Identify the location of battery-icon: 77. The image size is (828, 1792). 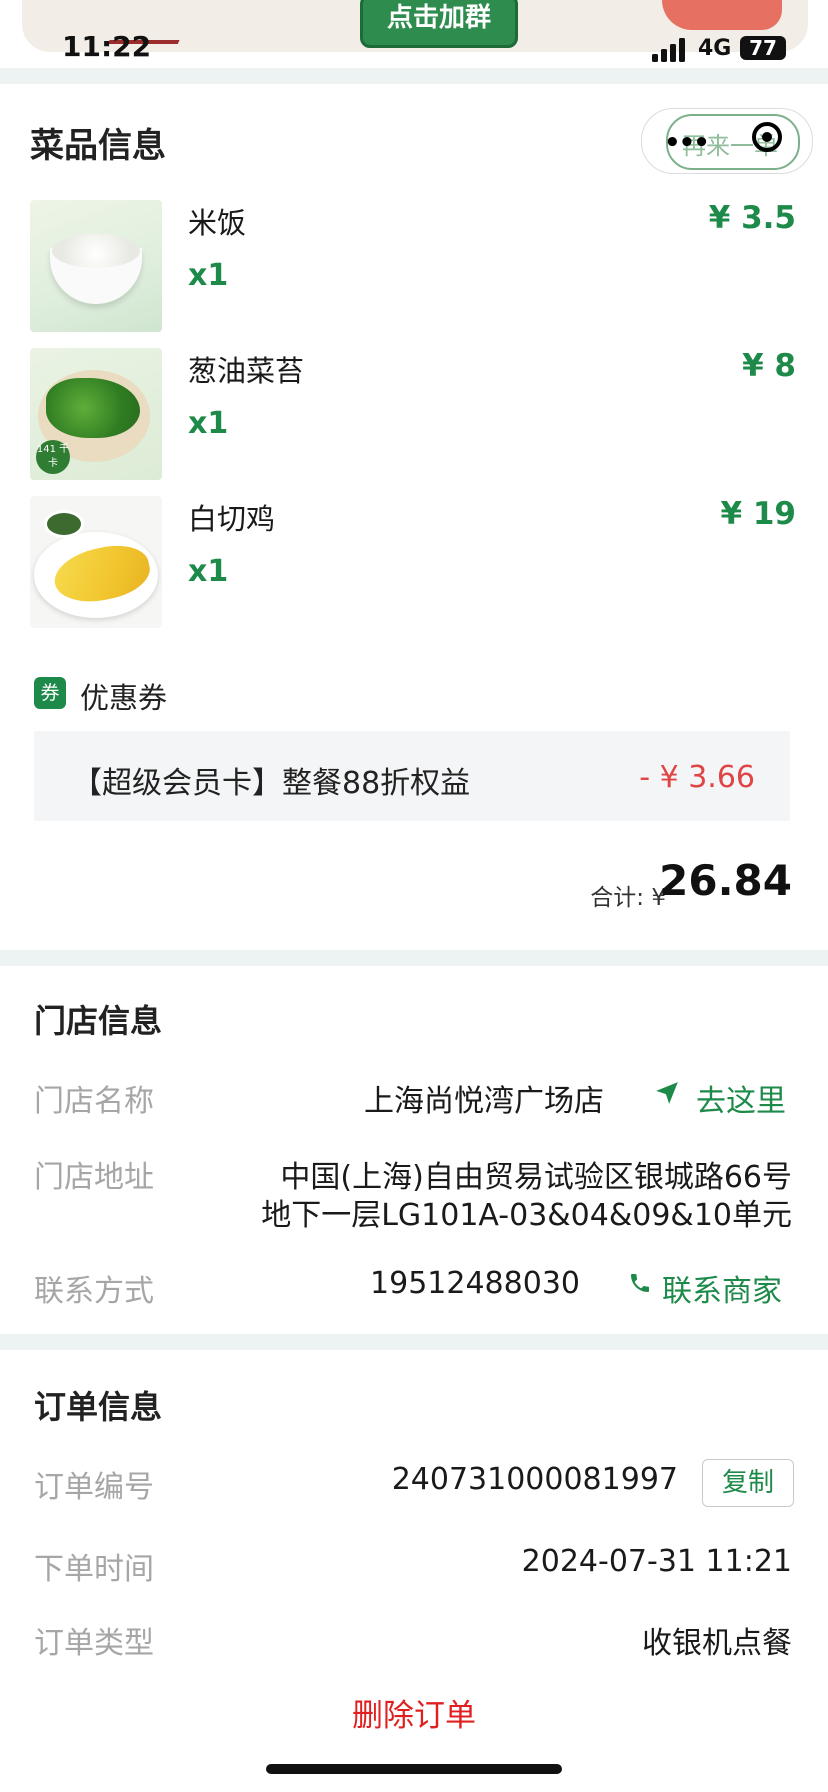
(763, 48).